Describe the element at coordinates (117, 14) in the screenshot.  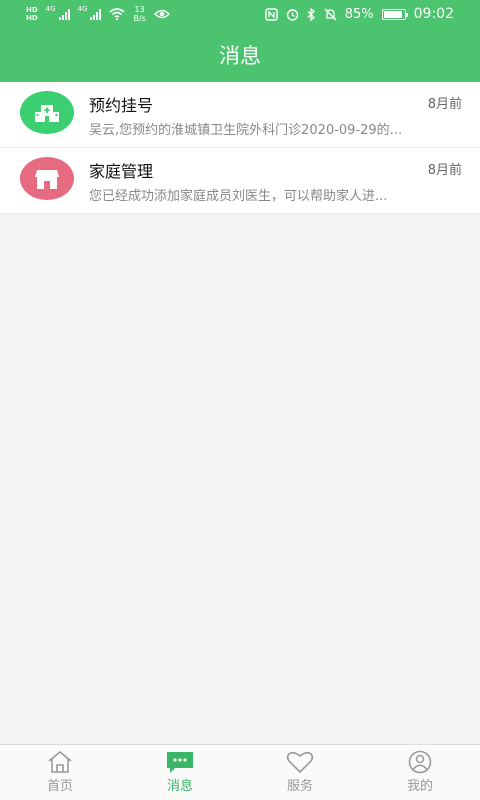
I see `wifi-icon` at that location.